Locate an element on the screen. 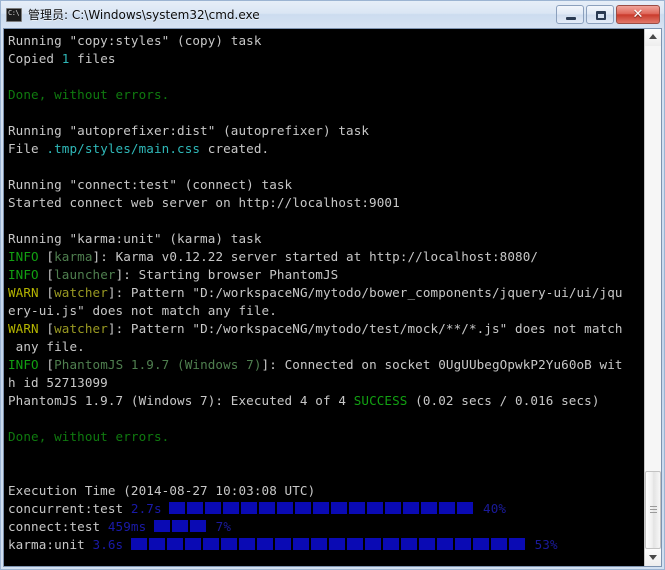  console-text: .tmp/styles/main.css is located at coordinates (123, 148).